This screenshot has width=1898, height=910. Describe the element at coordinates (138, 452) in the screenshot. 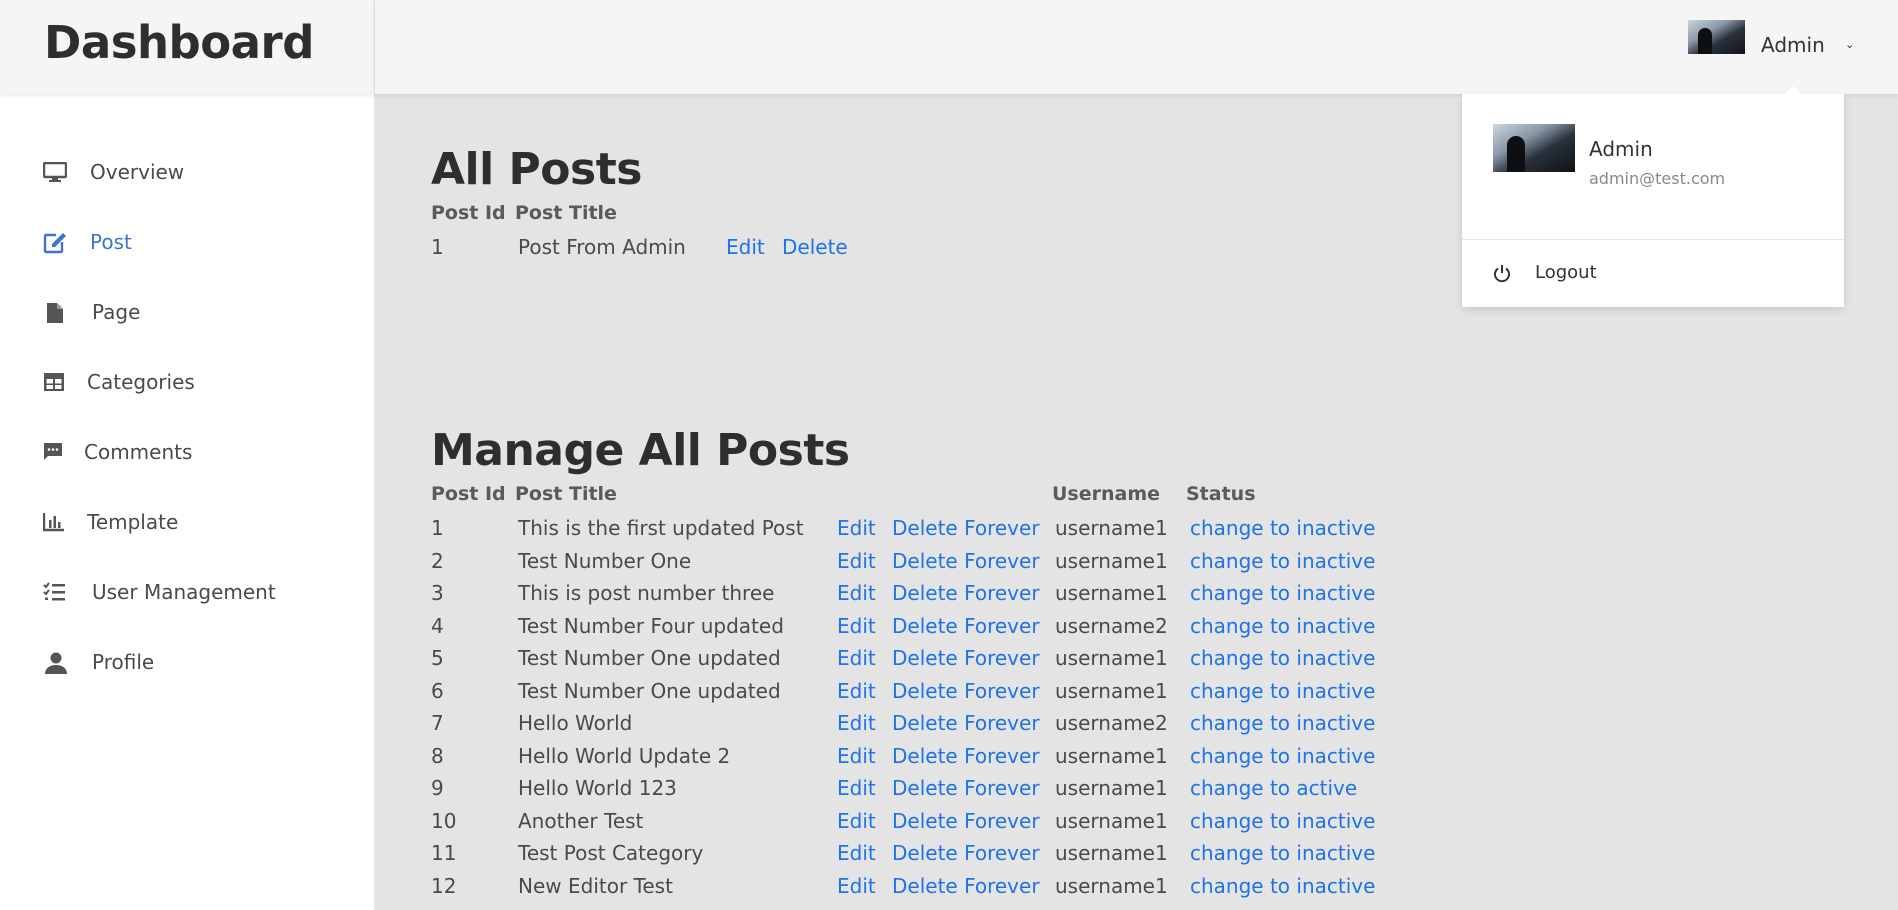

I see `sidebar-item-label: Comments` at that location.